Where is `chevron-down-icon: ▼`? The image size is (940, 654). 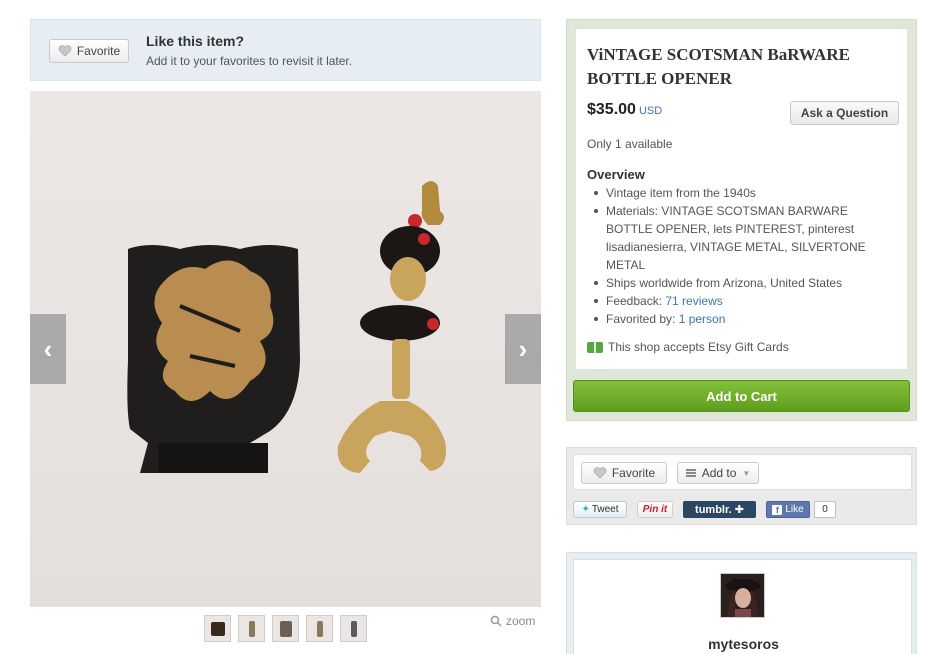 chevron-down-icon: ▼ is located at coordinates (746, 473).